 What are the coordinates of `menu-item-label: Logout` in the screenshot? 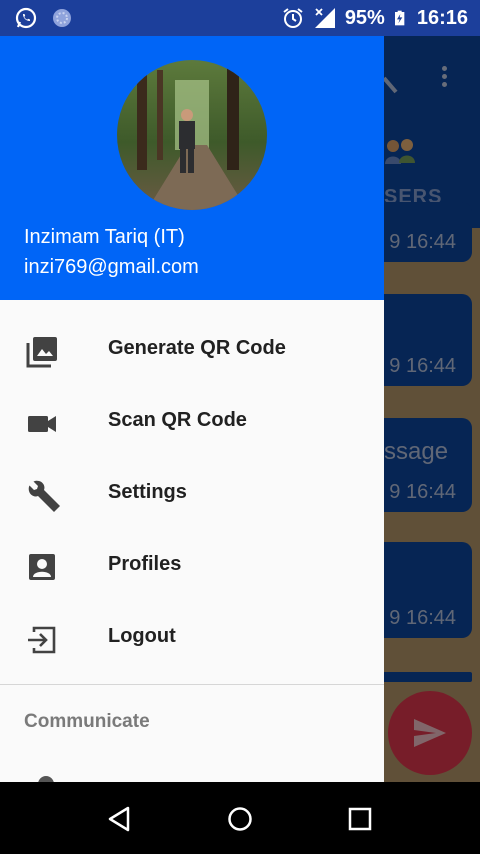 It's located at (142, 636).